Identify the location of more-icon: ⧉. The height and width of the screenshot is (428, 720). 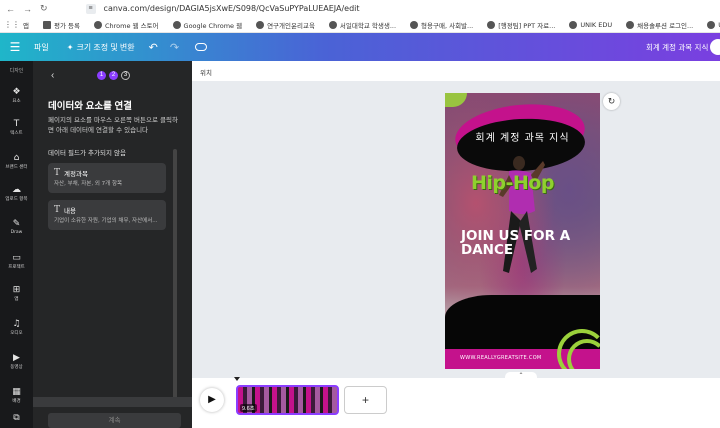
(16, 418).